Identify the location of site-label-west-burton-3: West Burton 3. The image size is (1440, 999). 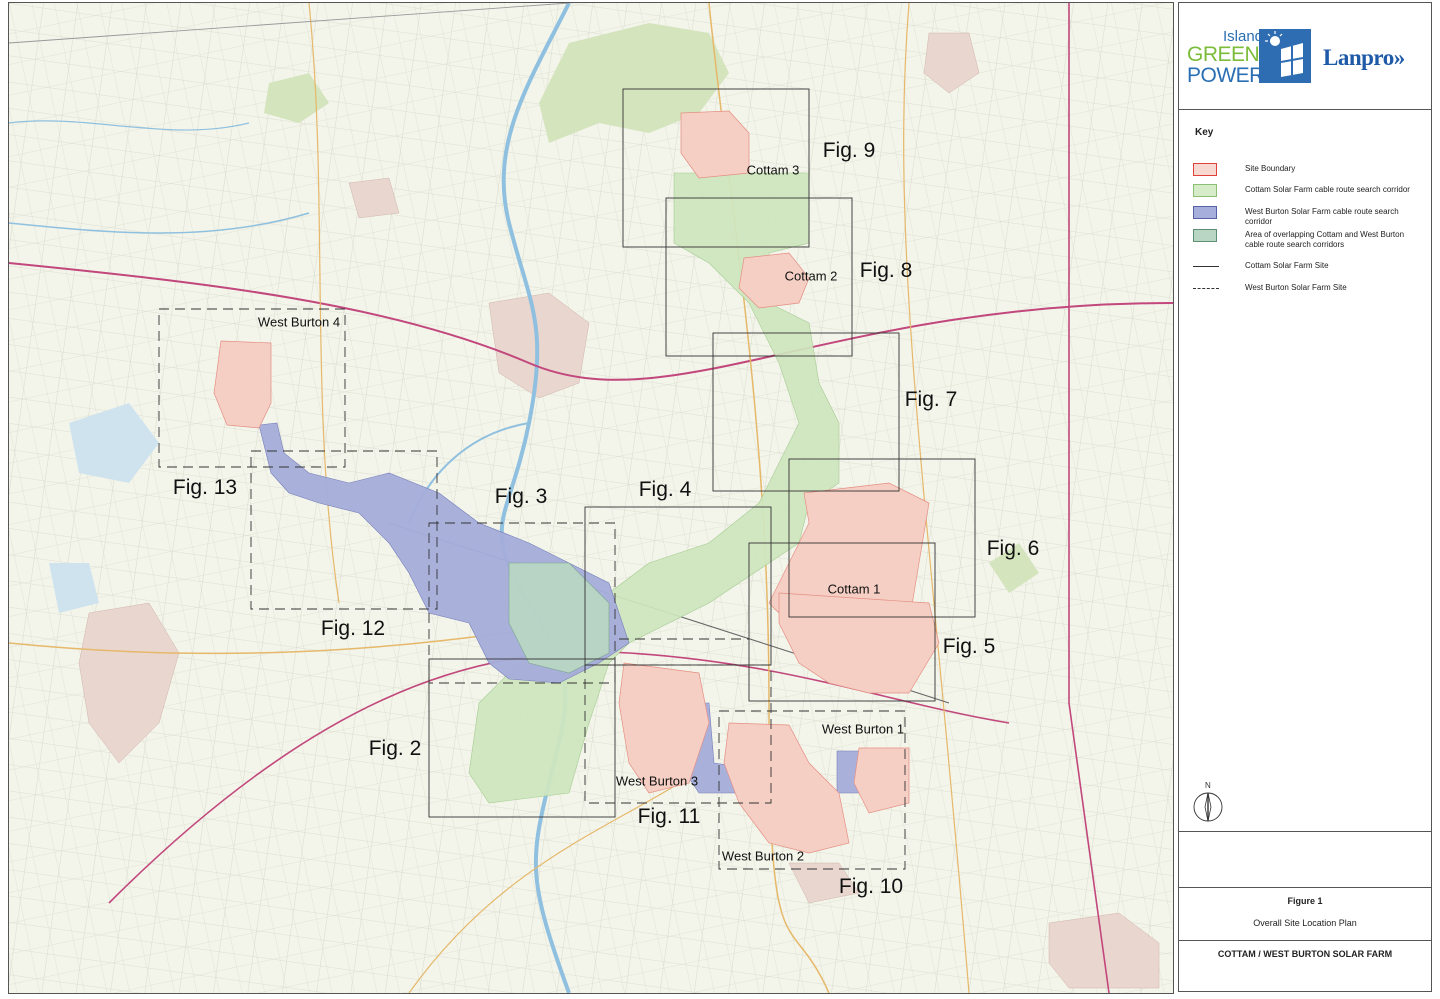
(657, 781).